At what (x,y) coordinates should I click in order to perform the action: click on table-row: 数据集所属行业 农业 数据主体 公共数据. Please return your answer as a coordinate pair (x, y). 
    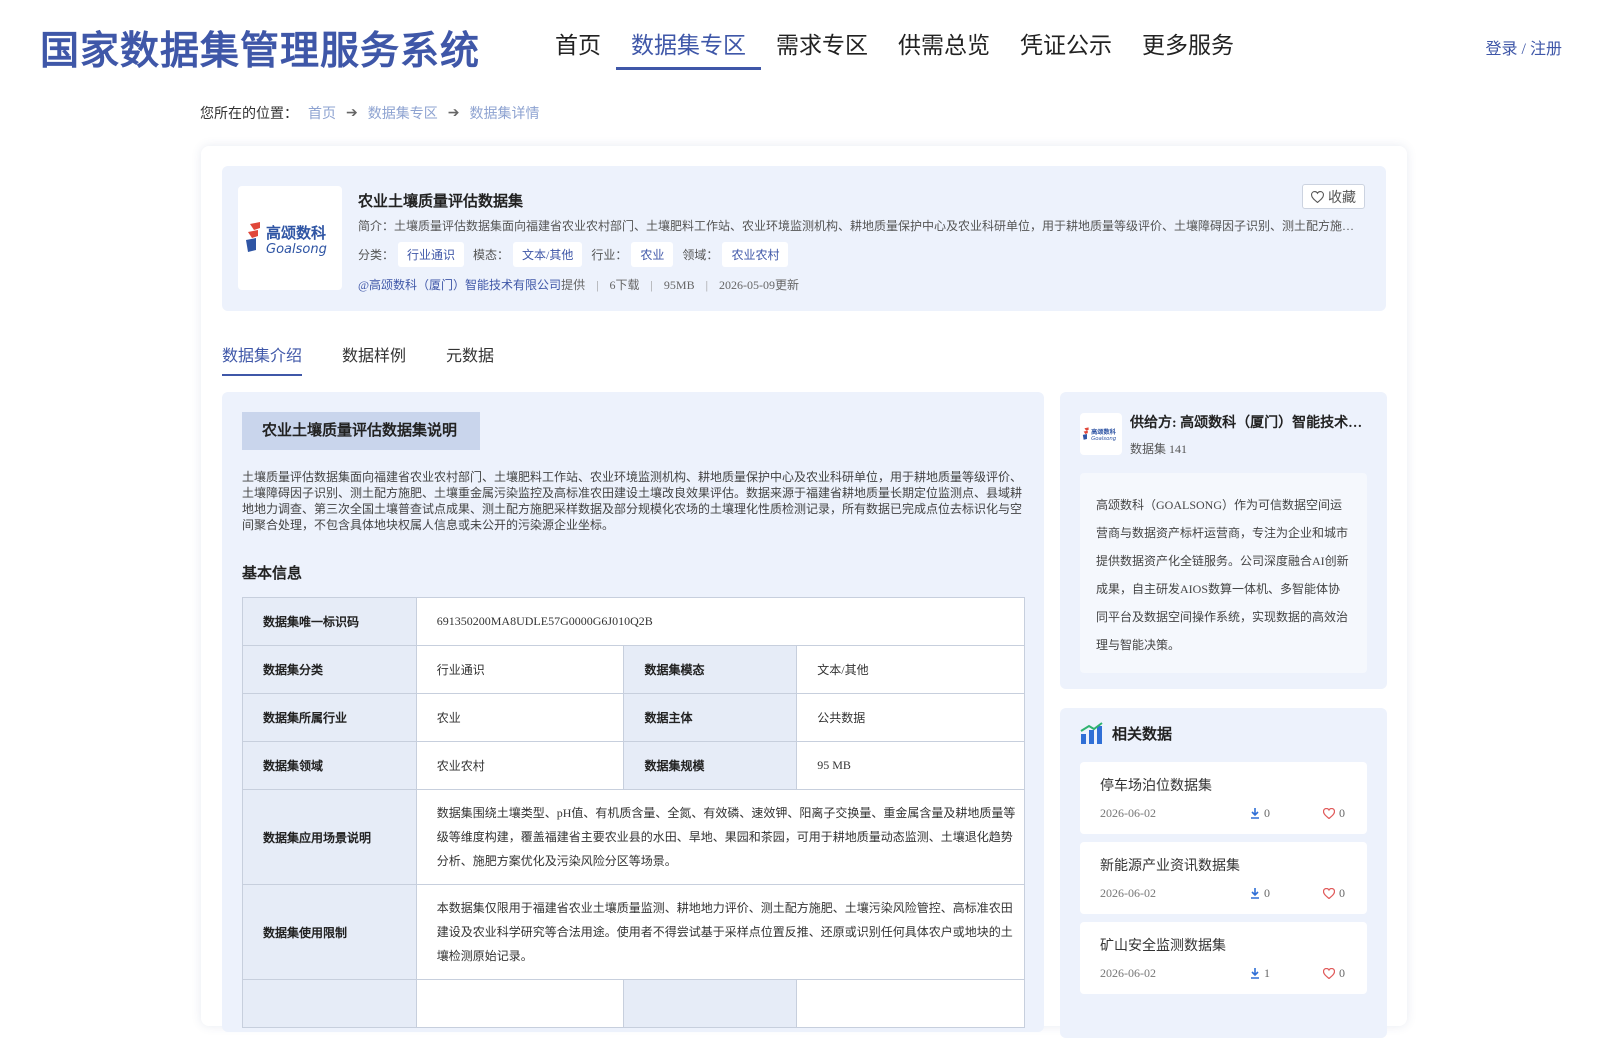
    Looking at the image, I should click on (633, 717).